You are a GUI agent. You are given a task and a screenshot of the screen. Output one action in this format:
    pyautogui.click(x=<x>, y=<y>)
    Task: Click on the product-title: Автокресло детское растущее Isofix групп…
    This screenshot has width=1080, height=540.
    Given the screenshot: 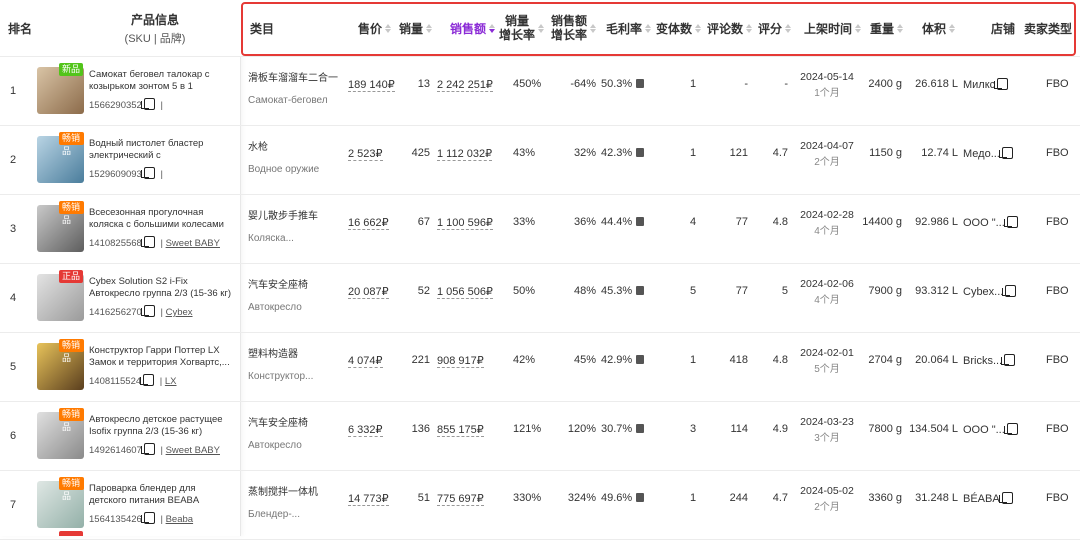 What is the action you would take?
    pyautogui.click(x=161, y=426)
    